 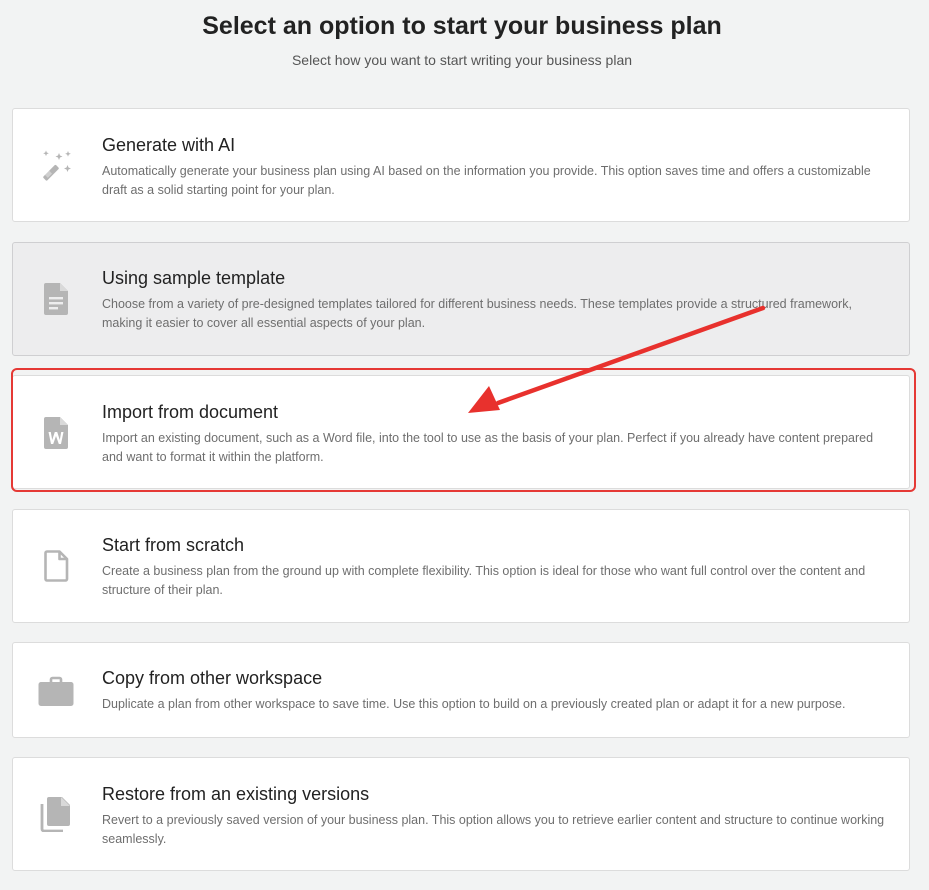 What do you see at coordinates (236, 794) in the screenshot?
I see `option-title: Restore from an existing versions` at bounding box center [236, 794].